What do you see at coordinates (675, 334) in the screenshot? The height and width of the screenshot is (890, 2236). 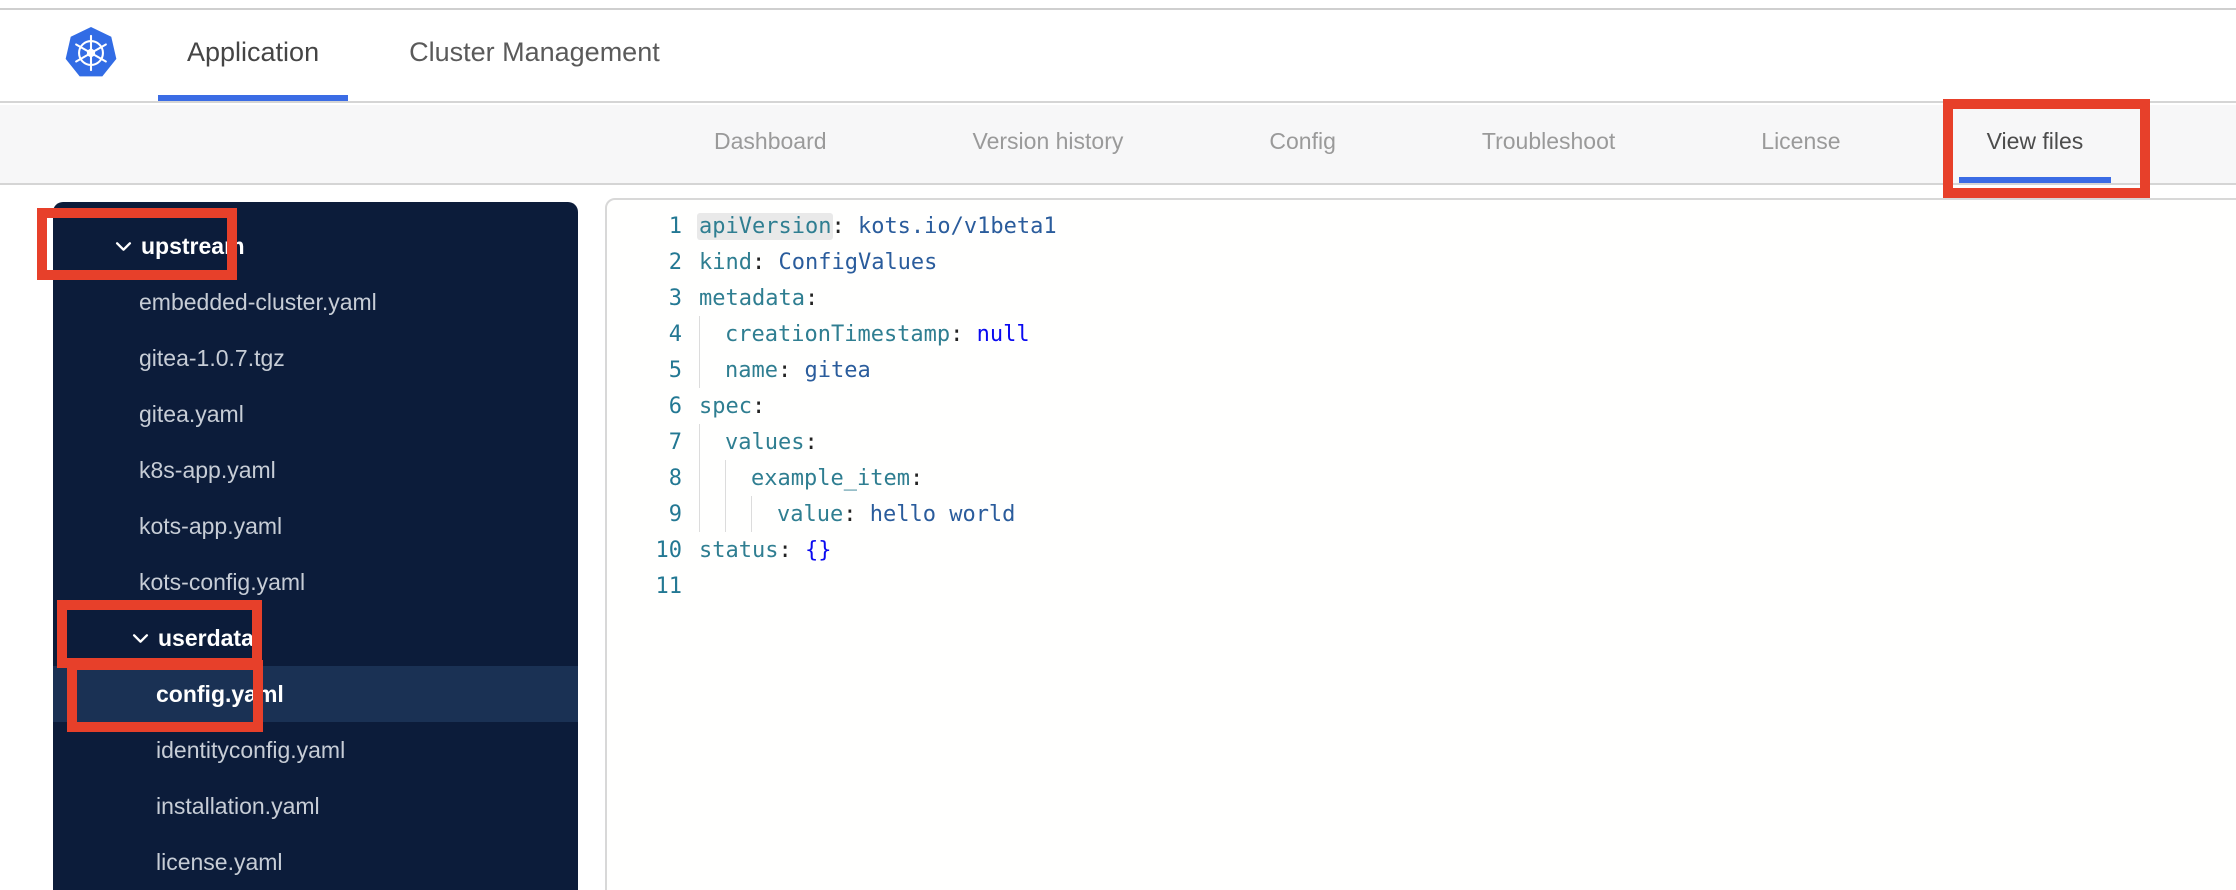 I see `line-number: 4` at bounding box center [675, 334].